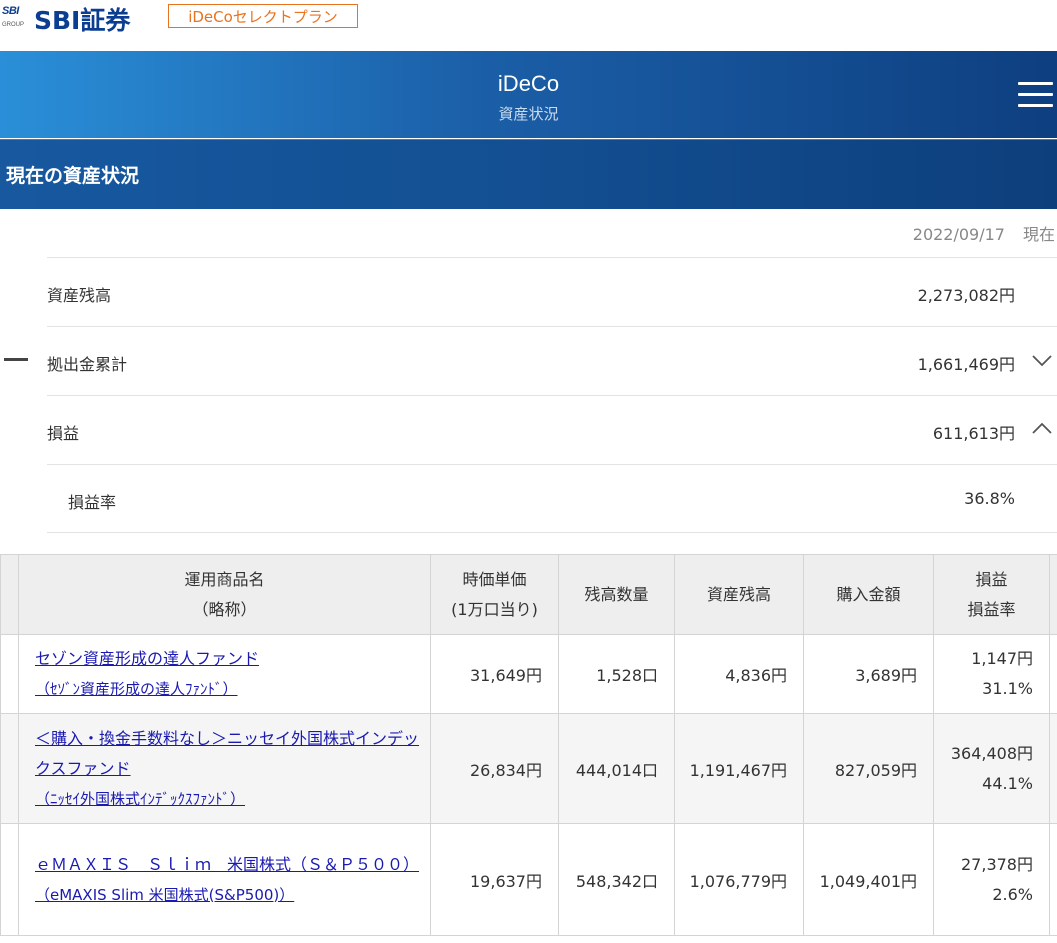 This screenshot has width=1057, height=943. Describe the element at coordinates (528, 25) in the screenshot. I see `brand-bar: SBI GROUP SBI証券 iDeCoセレクトプラン` at that location.